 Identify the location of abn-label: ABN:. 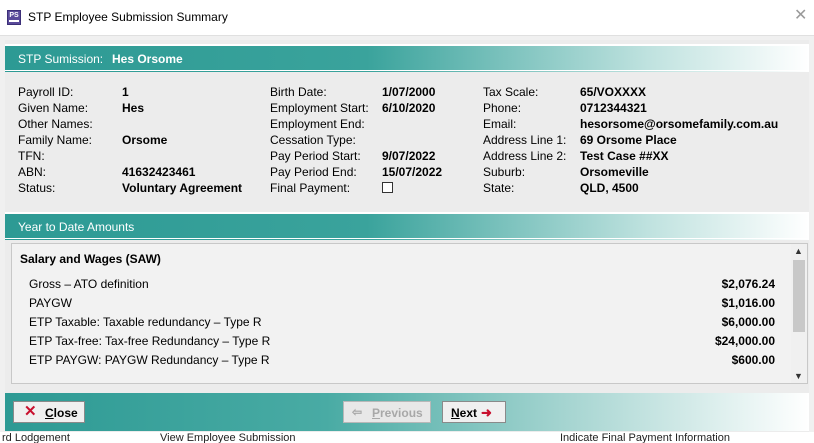
(32, 172).